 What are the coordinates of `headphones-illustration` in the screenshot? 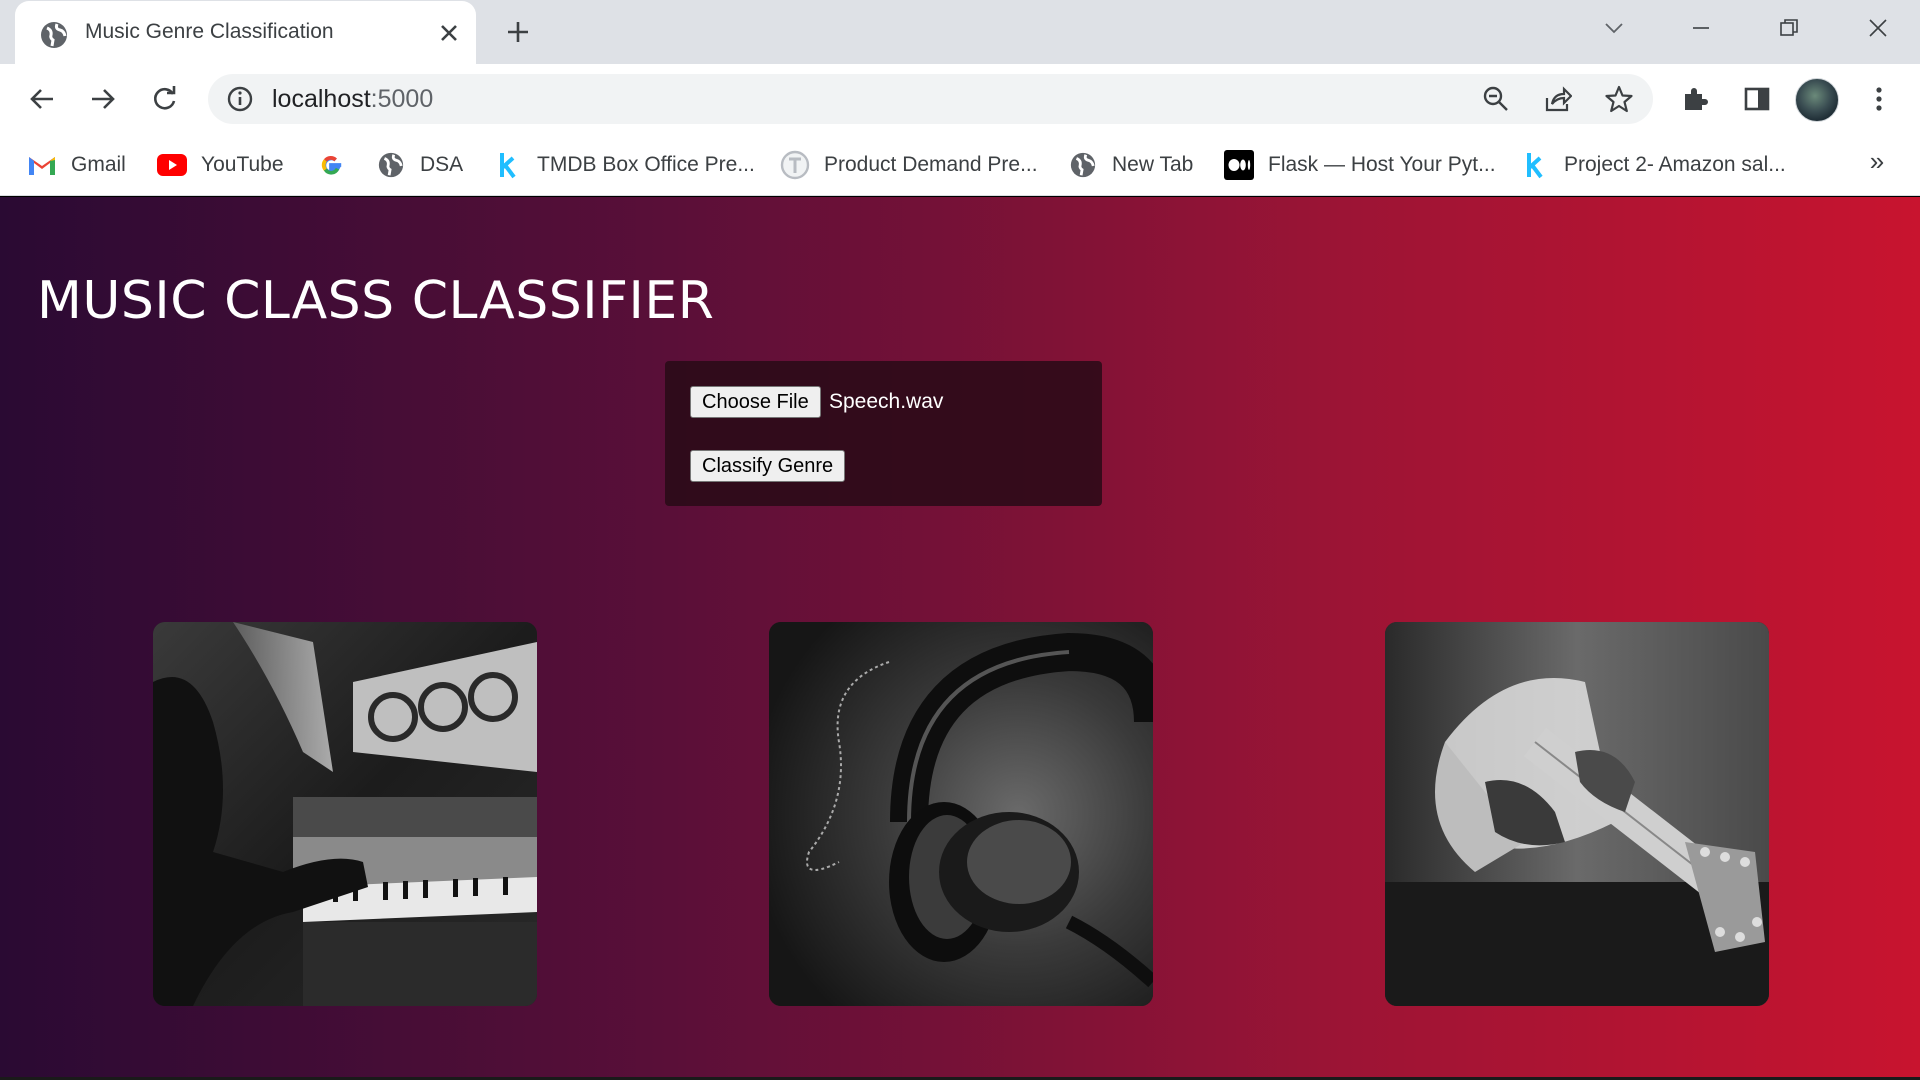 It's located at (961, 814).